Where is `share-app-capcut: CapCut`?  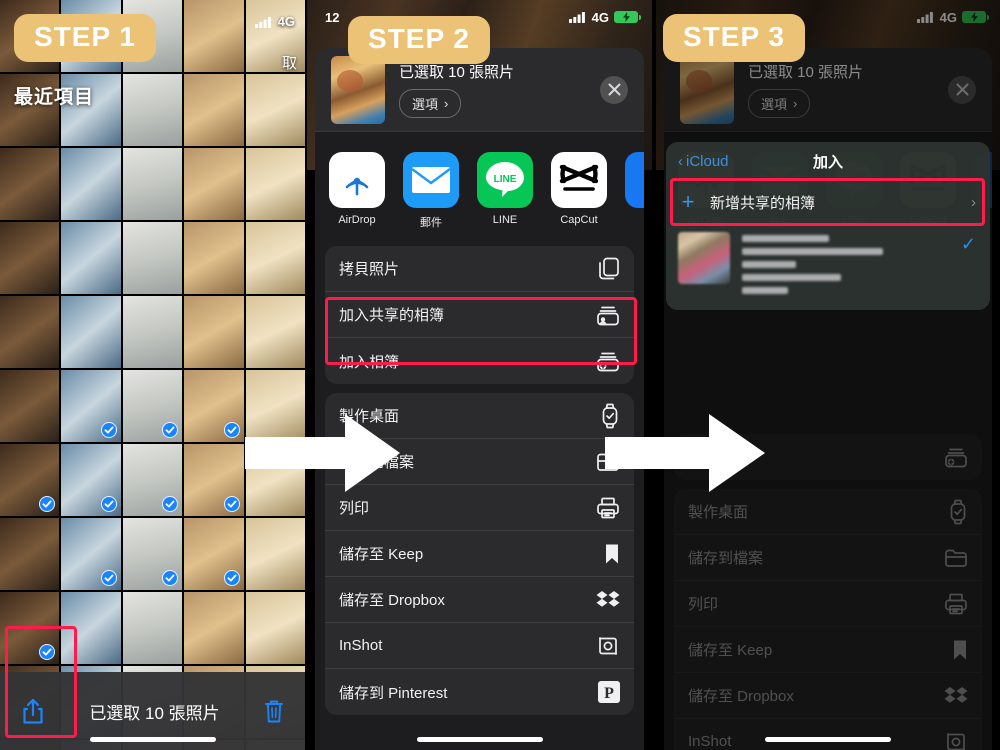
share-app-capcut: CapCut is located at coordinates (579, 191).